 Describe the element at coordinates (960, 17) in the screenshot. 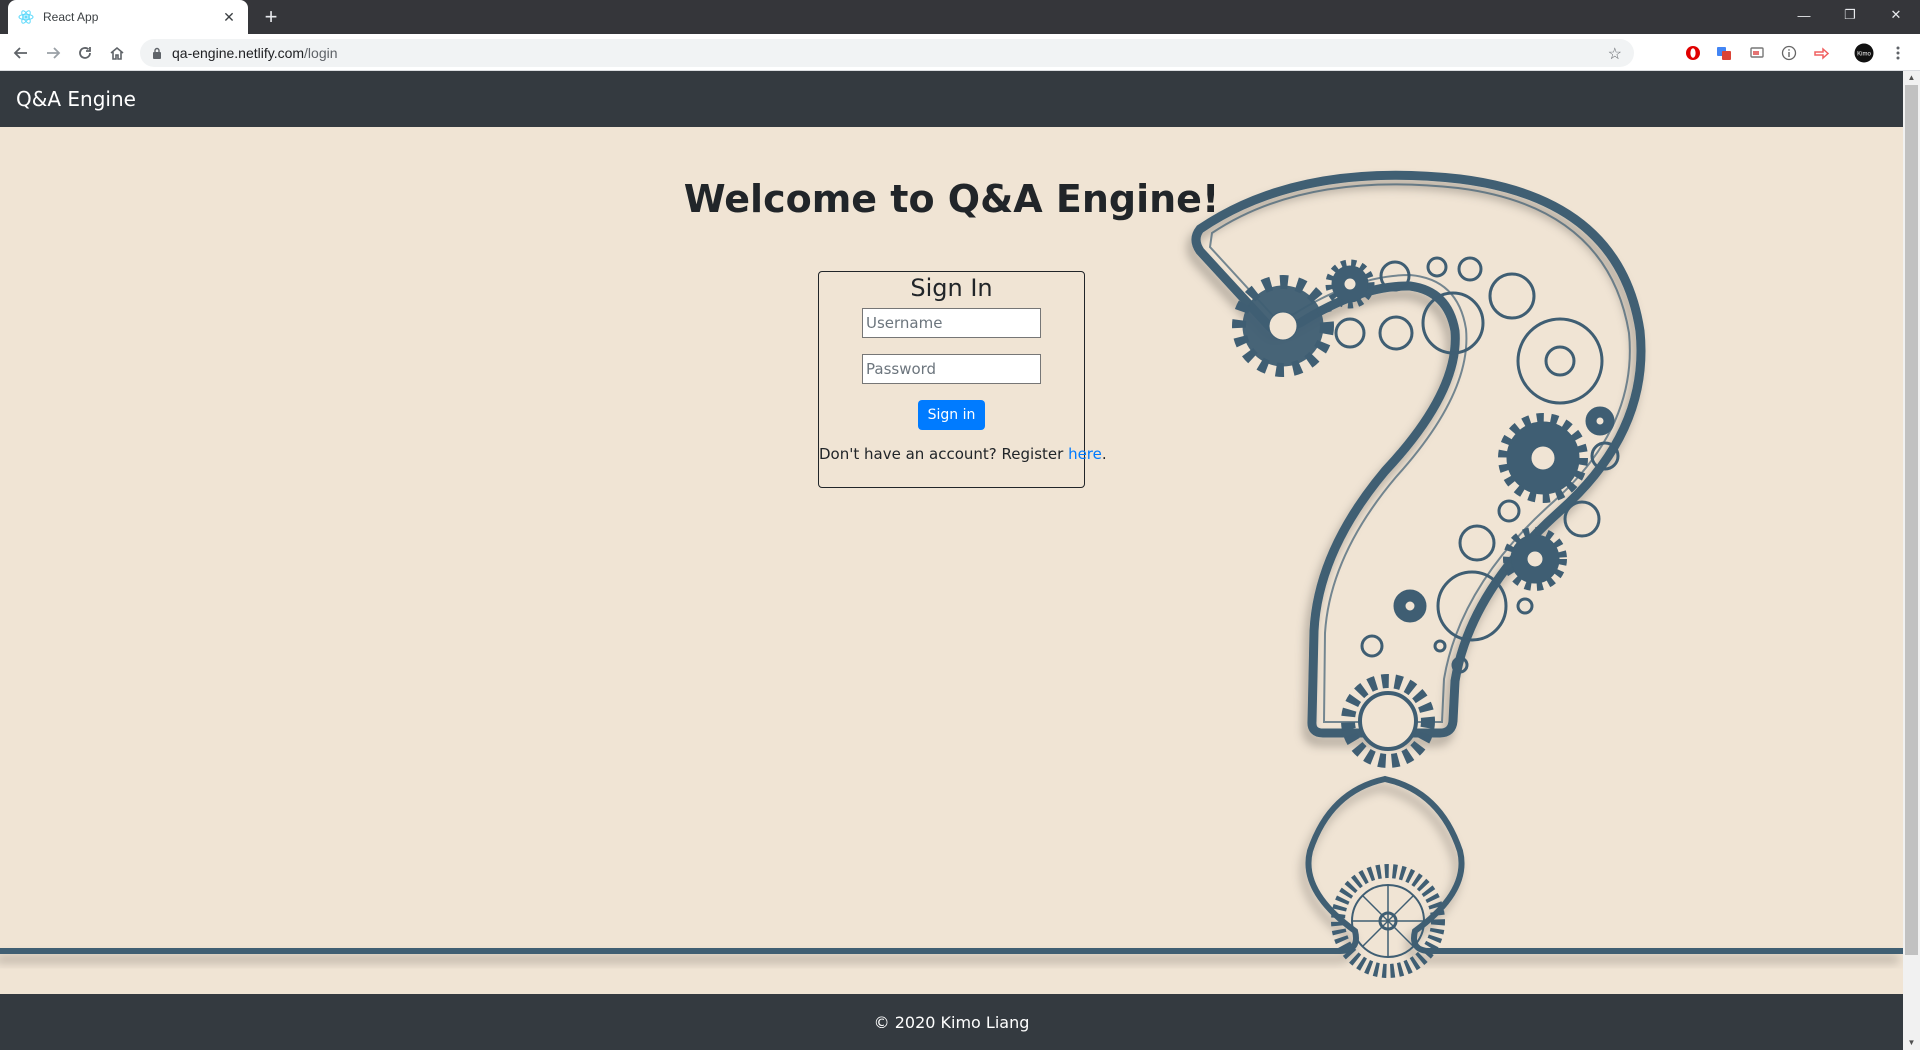

I see `browser-tab-bar: React App ✕ + — ❐ ✕` at that location.